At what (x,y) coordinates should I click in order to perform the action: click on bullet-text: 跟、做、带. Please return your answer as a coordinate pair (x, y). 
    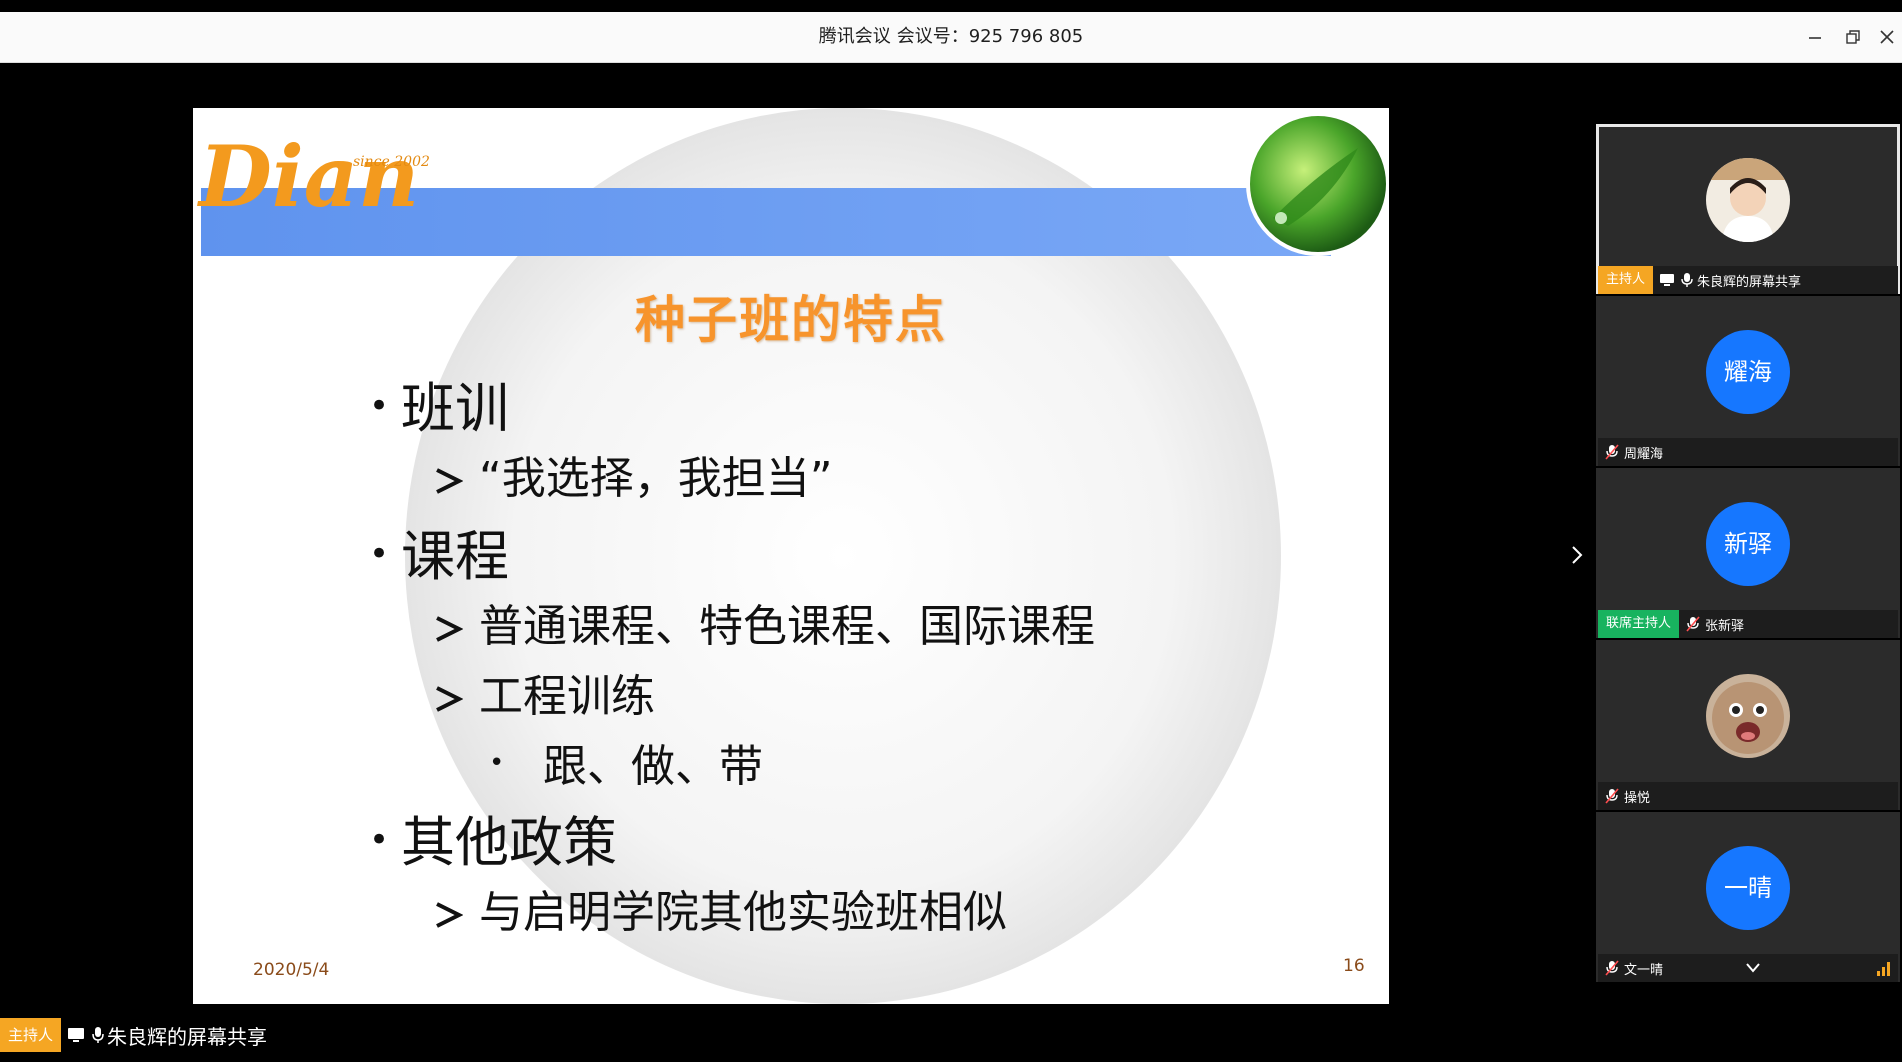
    Looking at the image, I should click on (653, 766).